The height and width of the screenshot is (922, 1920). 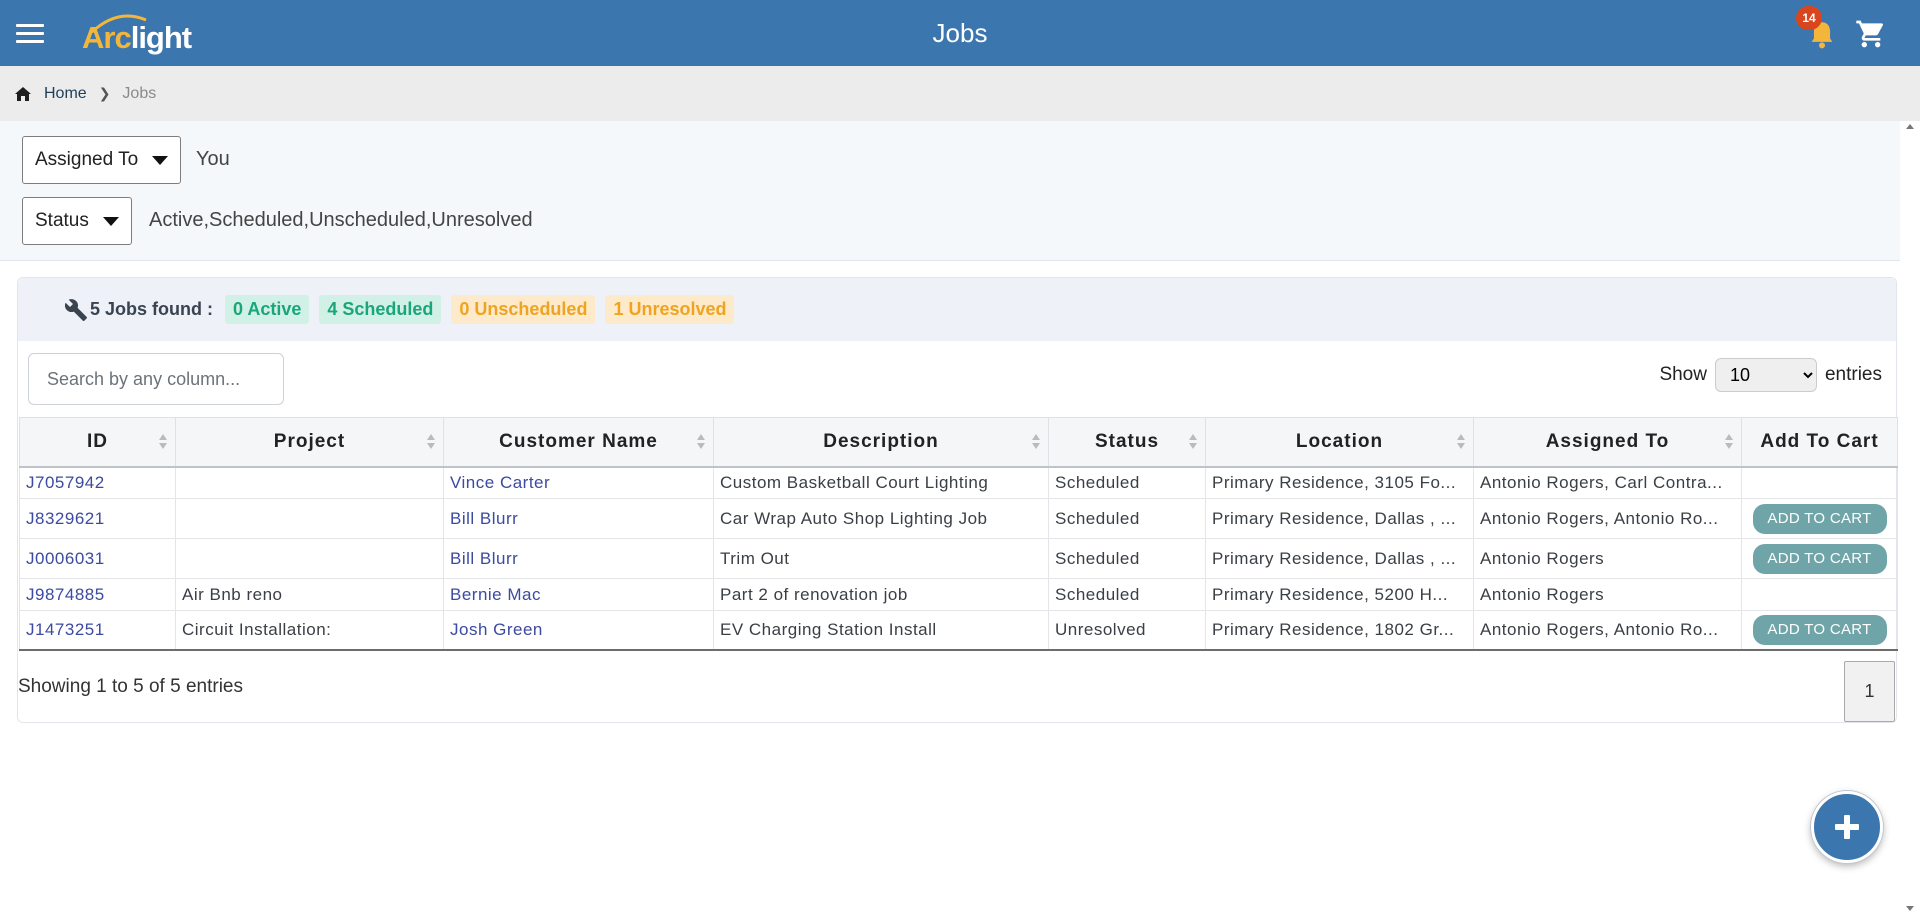 What do you see at coordinates (1869, 691) in the screenshot?
I see `page-button: 1` at bounding box center [1869, 691].